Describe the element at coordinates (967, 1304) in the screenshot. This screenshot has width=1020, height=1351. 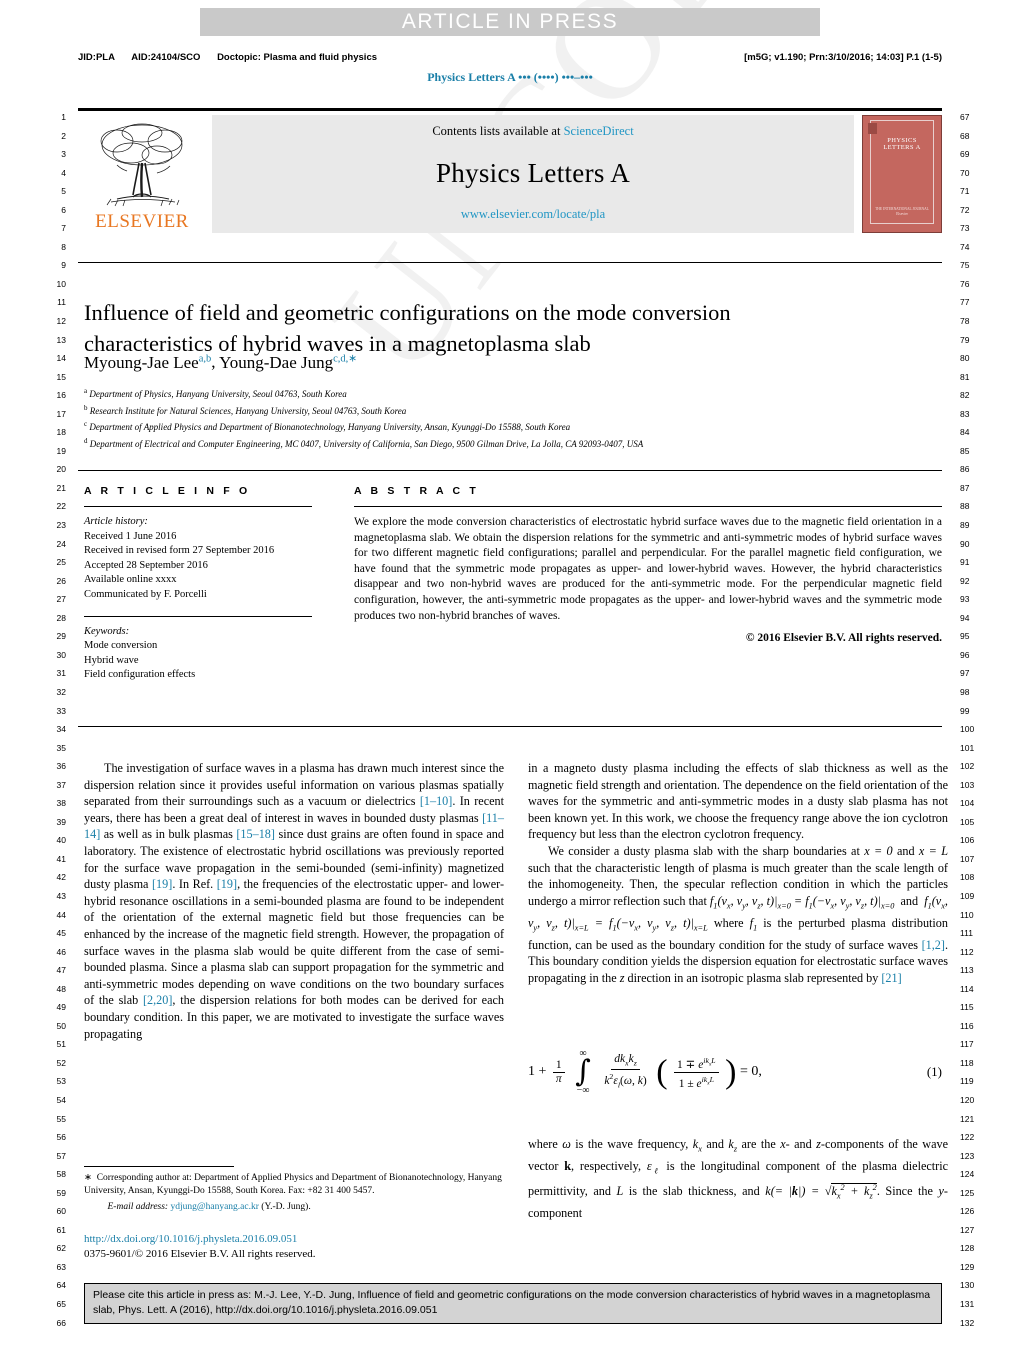
I see `line-number: 131` at that location.